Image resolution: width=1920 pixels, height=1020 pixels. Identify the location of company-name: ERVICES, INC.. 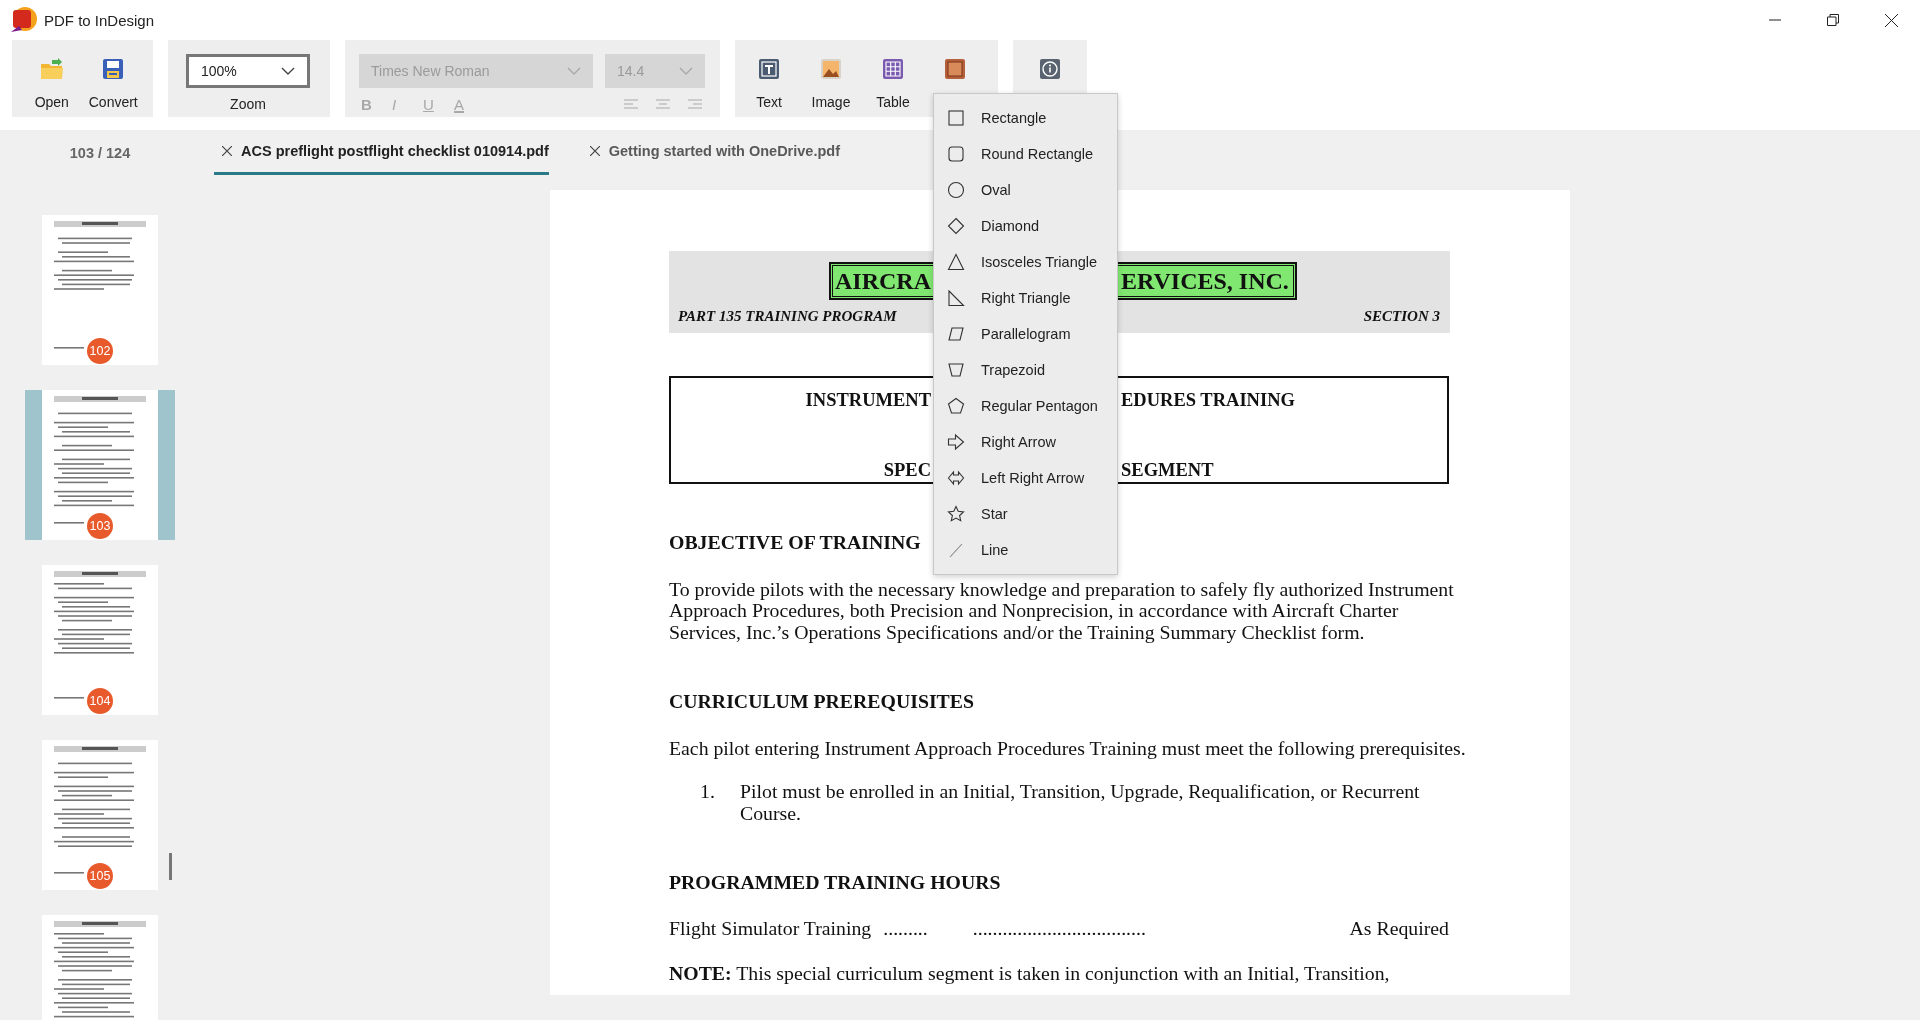
(1205, 281).